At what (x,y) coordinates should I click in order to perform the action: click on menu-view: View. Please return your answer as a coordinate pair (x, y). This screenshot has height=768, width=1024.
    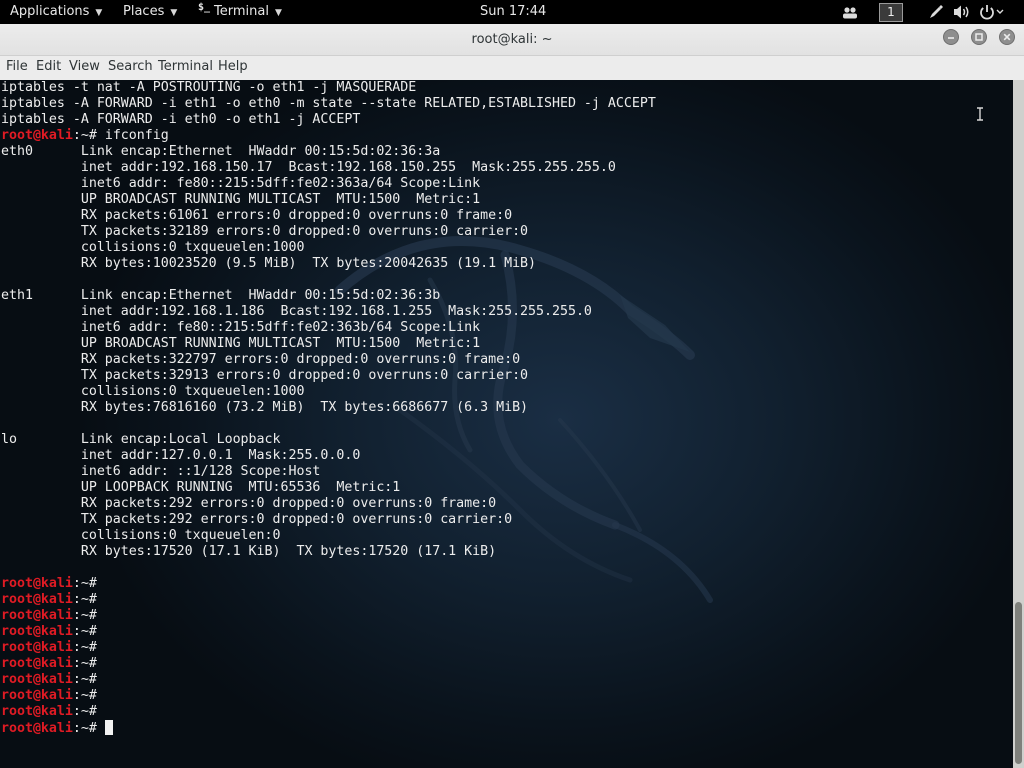
    Looking at the image, I should click on (84, 68).